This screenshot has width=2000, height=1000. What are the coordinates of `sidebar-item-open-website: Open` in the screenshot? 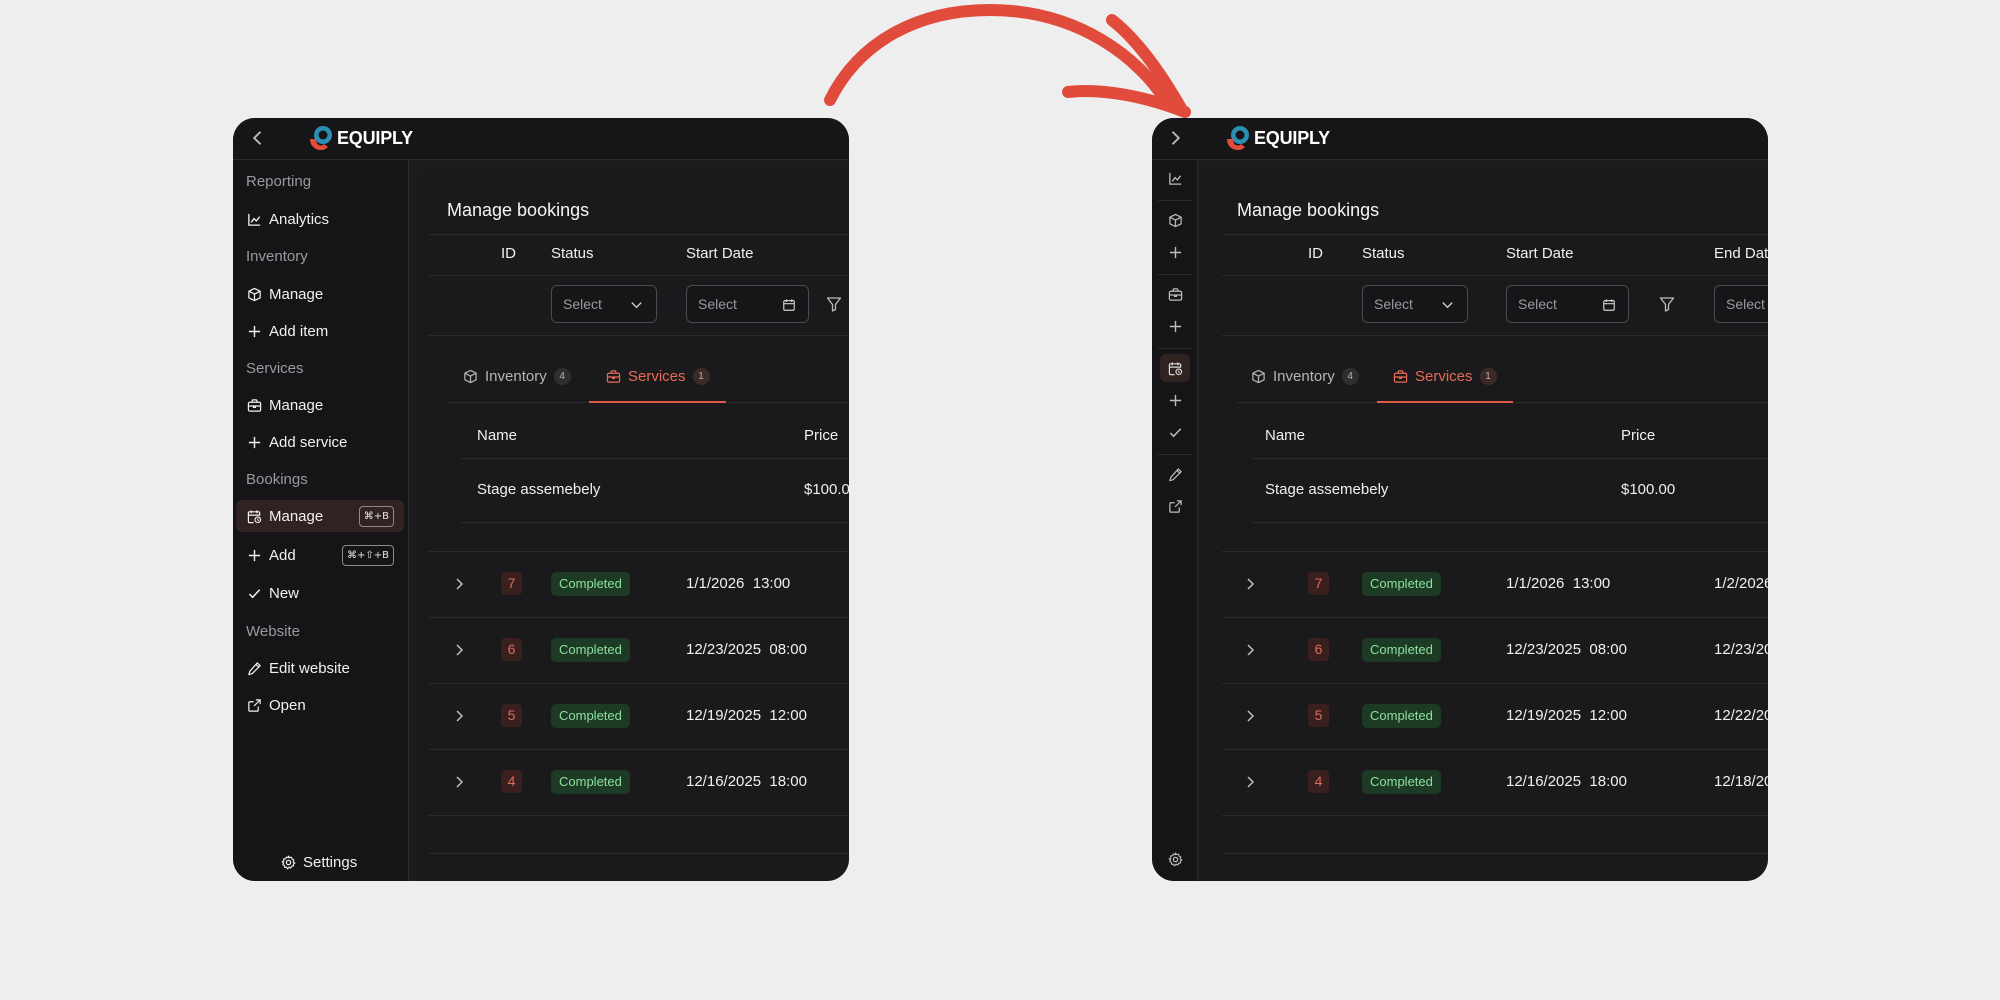 It's located at (320, 705).